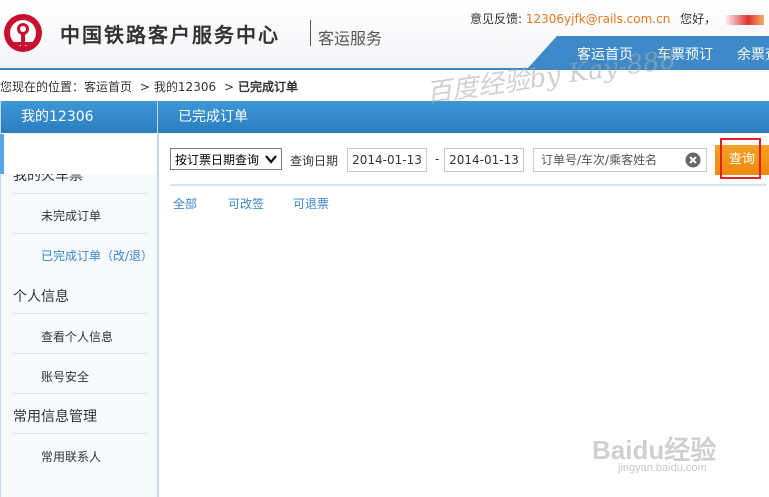 The width and height of the screenshot is (769, 497). I want to click on railway-logo-icon, so click(23, 33).